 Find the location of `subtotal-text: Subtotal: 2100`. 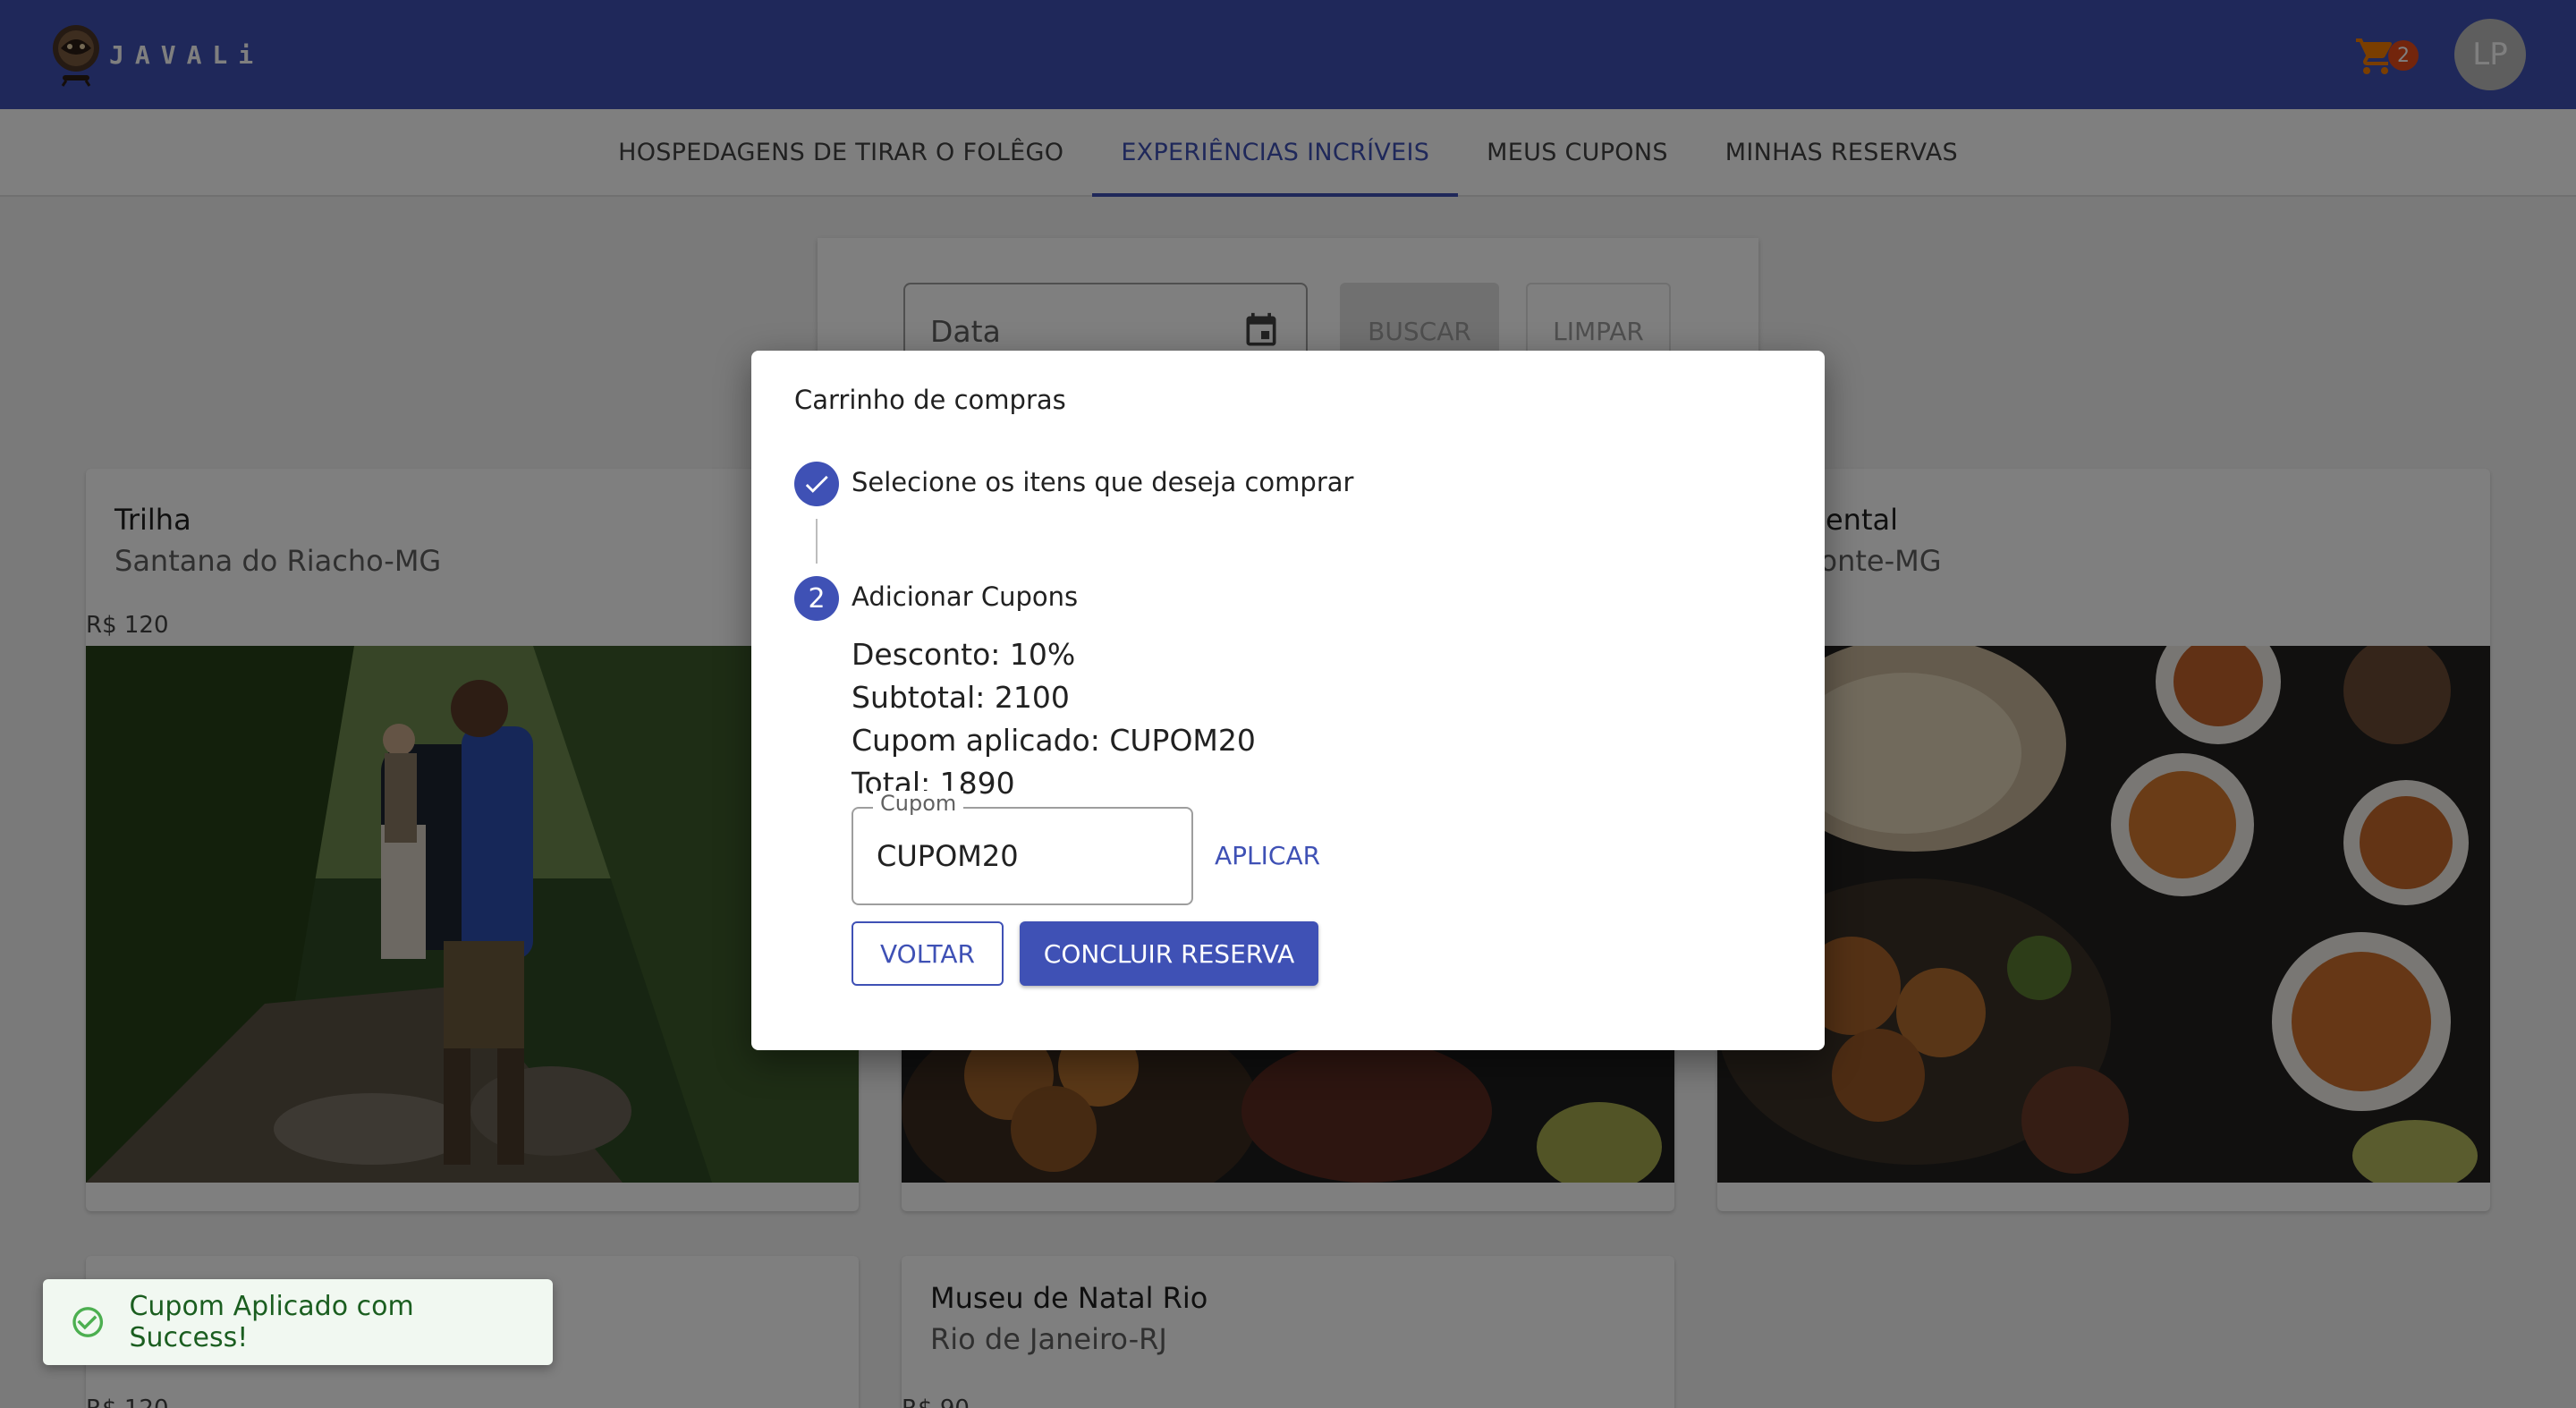

subtotal-text: Subtotal: 2100 is located at coordinates (961, 697).